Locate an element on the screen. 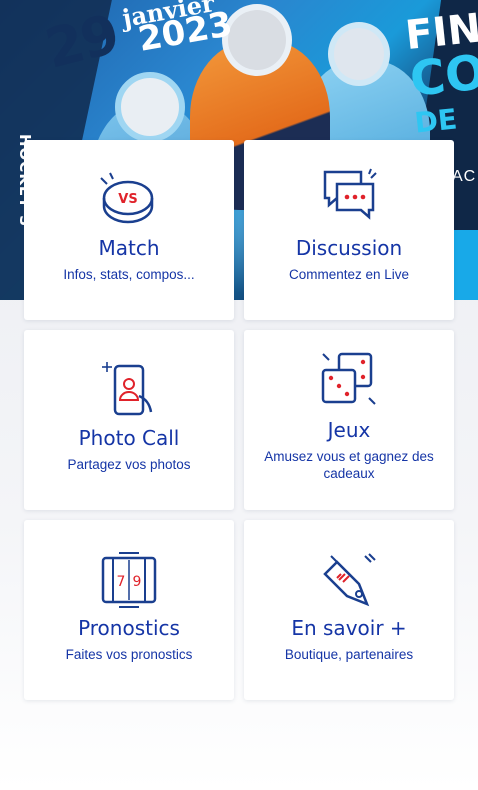 This screenshot has height=790, width=478. games-card: Jeux Amusez vous et gagnez des cadeaux is located at coordinates (349, 420).